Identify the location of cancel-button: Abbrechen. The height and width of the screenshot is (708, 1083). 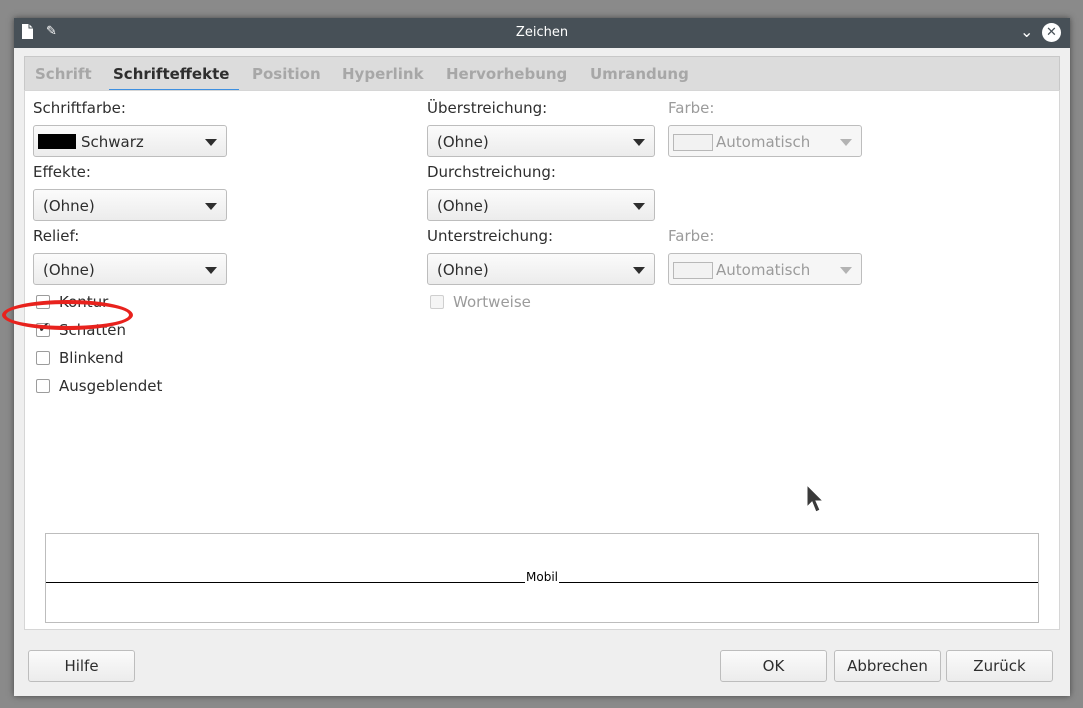
(887, 666).